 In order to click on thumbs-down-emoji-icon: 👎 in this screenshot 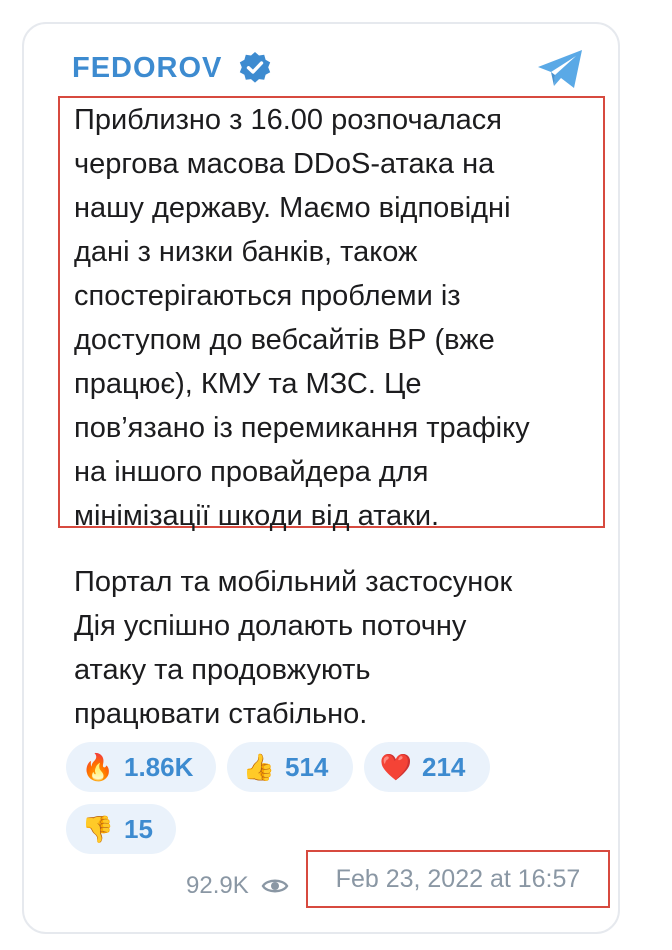, I will do `click(98, 828)`.